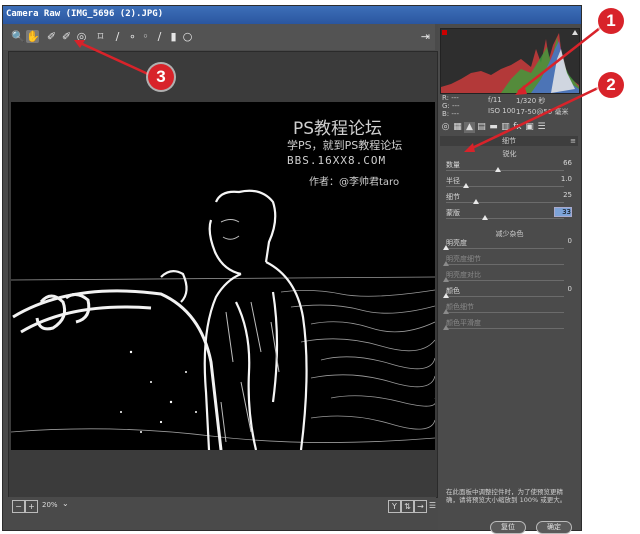  Describe the element at coordinates (517, 127) in the screenshot. I see `effects-tab-icon: fx` at that location.